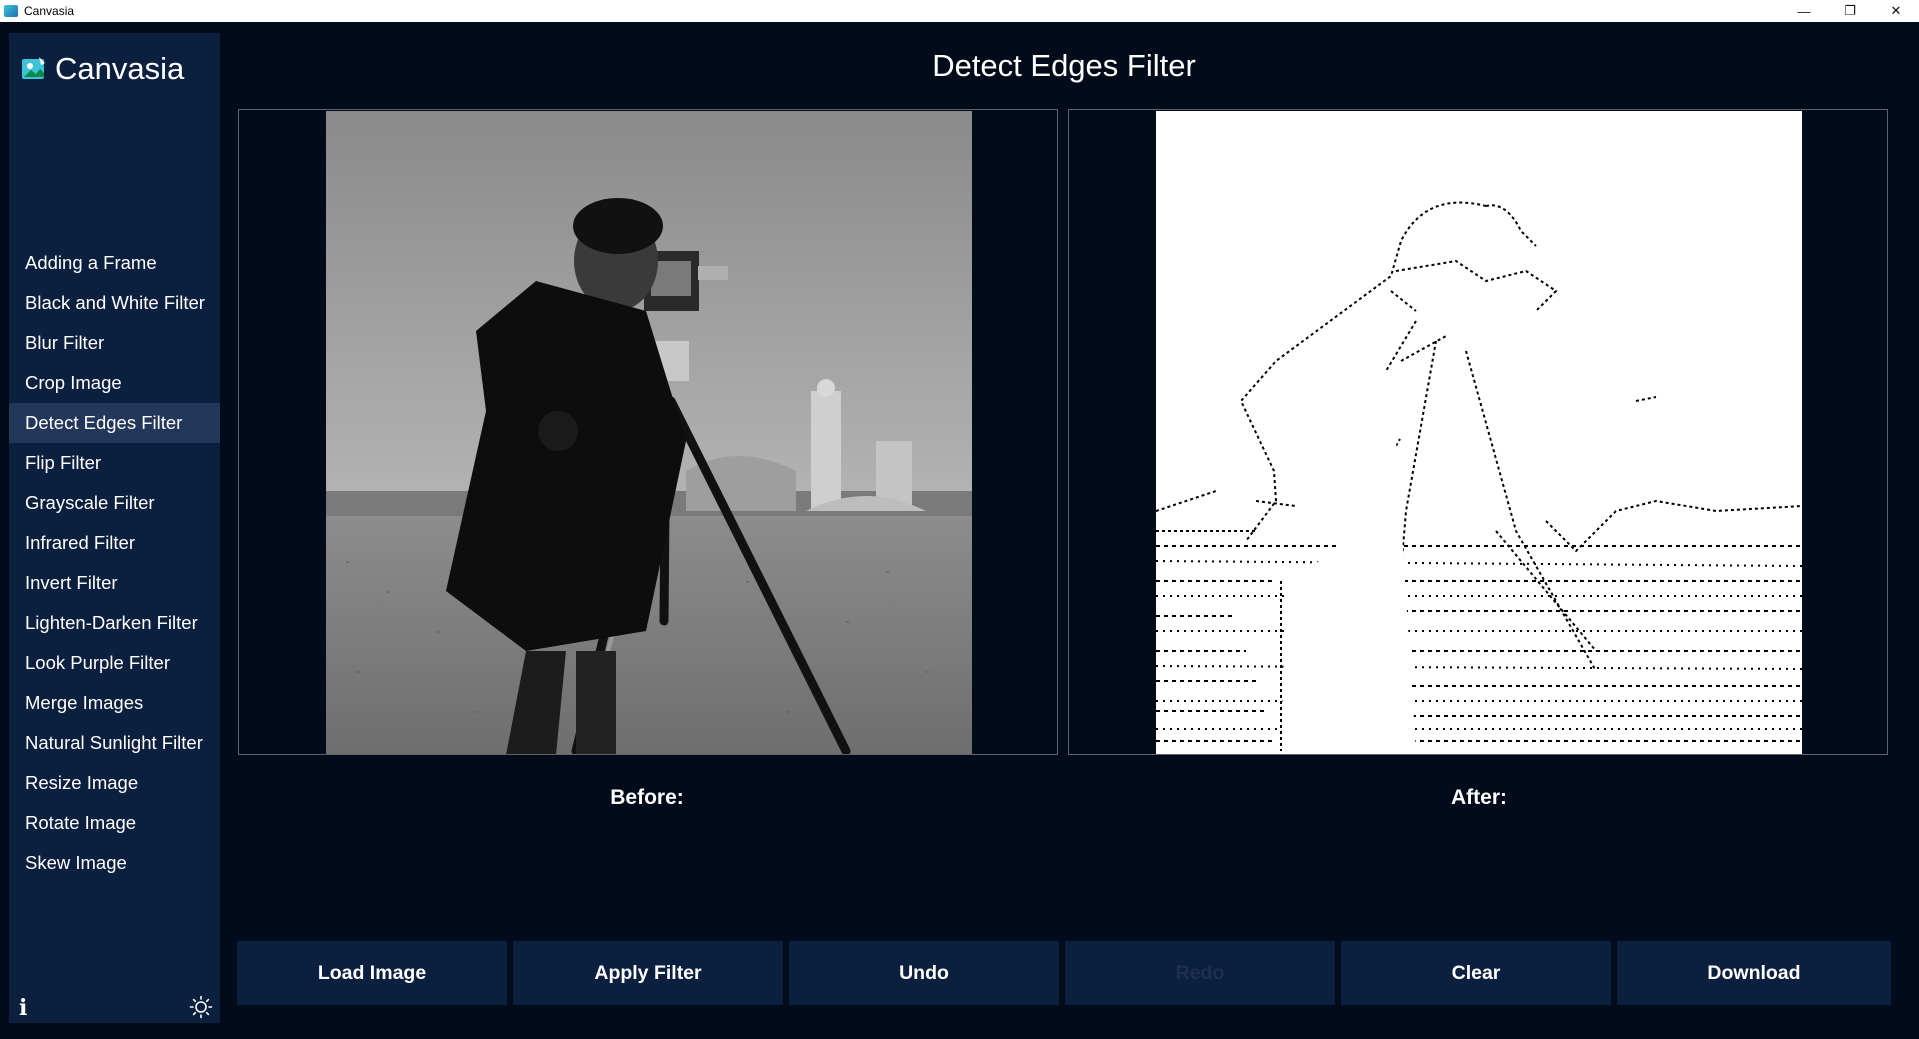 The height and width of the screenshot is (1039, 1919). I want to click on logo: Canvasia, so click(102, 69).